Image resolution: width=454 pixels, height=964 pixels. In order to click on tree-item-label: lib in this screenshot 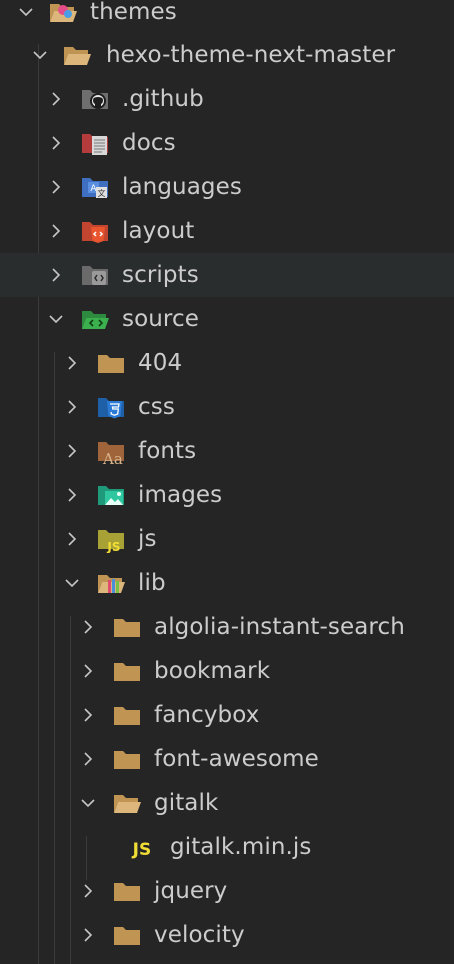, I will do `click(152, 583)`.